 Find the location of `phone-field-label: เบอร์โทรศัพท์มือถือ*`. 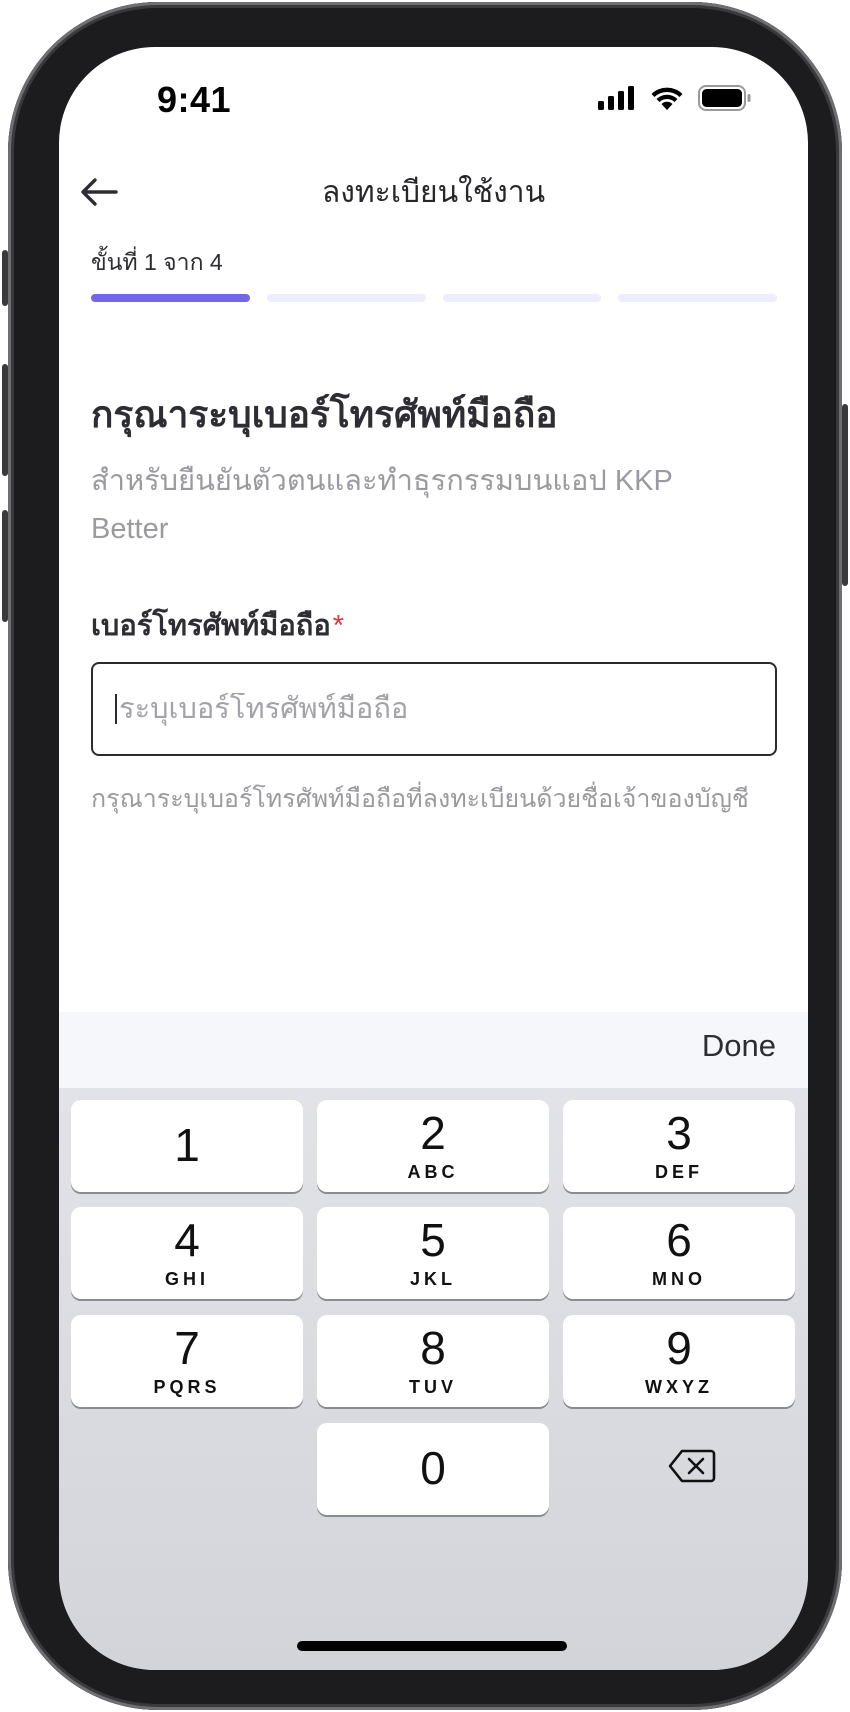

phone-field-label: เบอร์โทรศัพท์มือถือ* is located at coordinates (217, 625).